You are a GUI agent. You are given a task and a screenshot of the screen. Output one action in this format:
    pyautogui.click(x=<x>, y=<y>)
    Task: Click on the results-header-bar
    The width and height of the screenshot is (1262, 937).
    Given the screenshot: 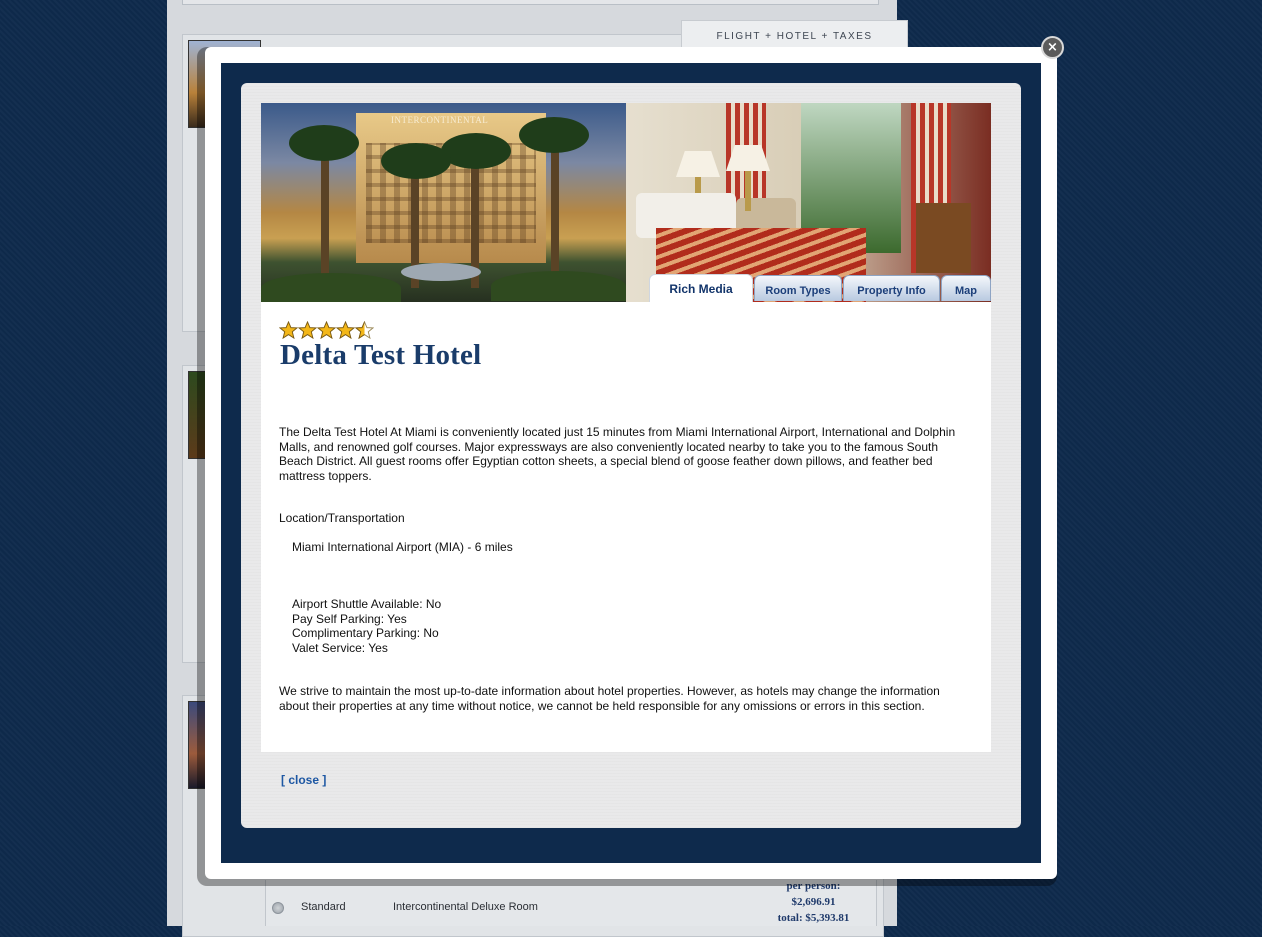 What is the action you would take?
    pyautogui.click(x=530, y=2)
    